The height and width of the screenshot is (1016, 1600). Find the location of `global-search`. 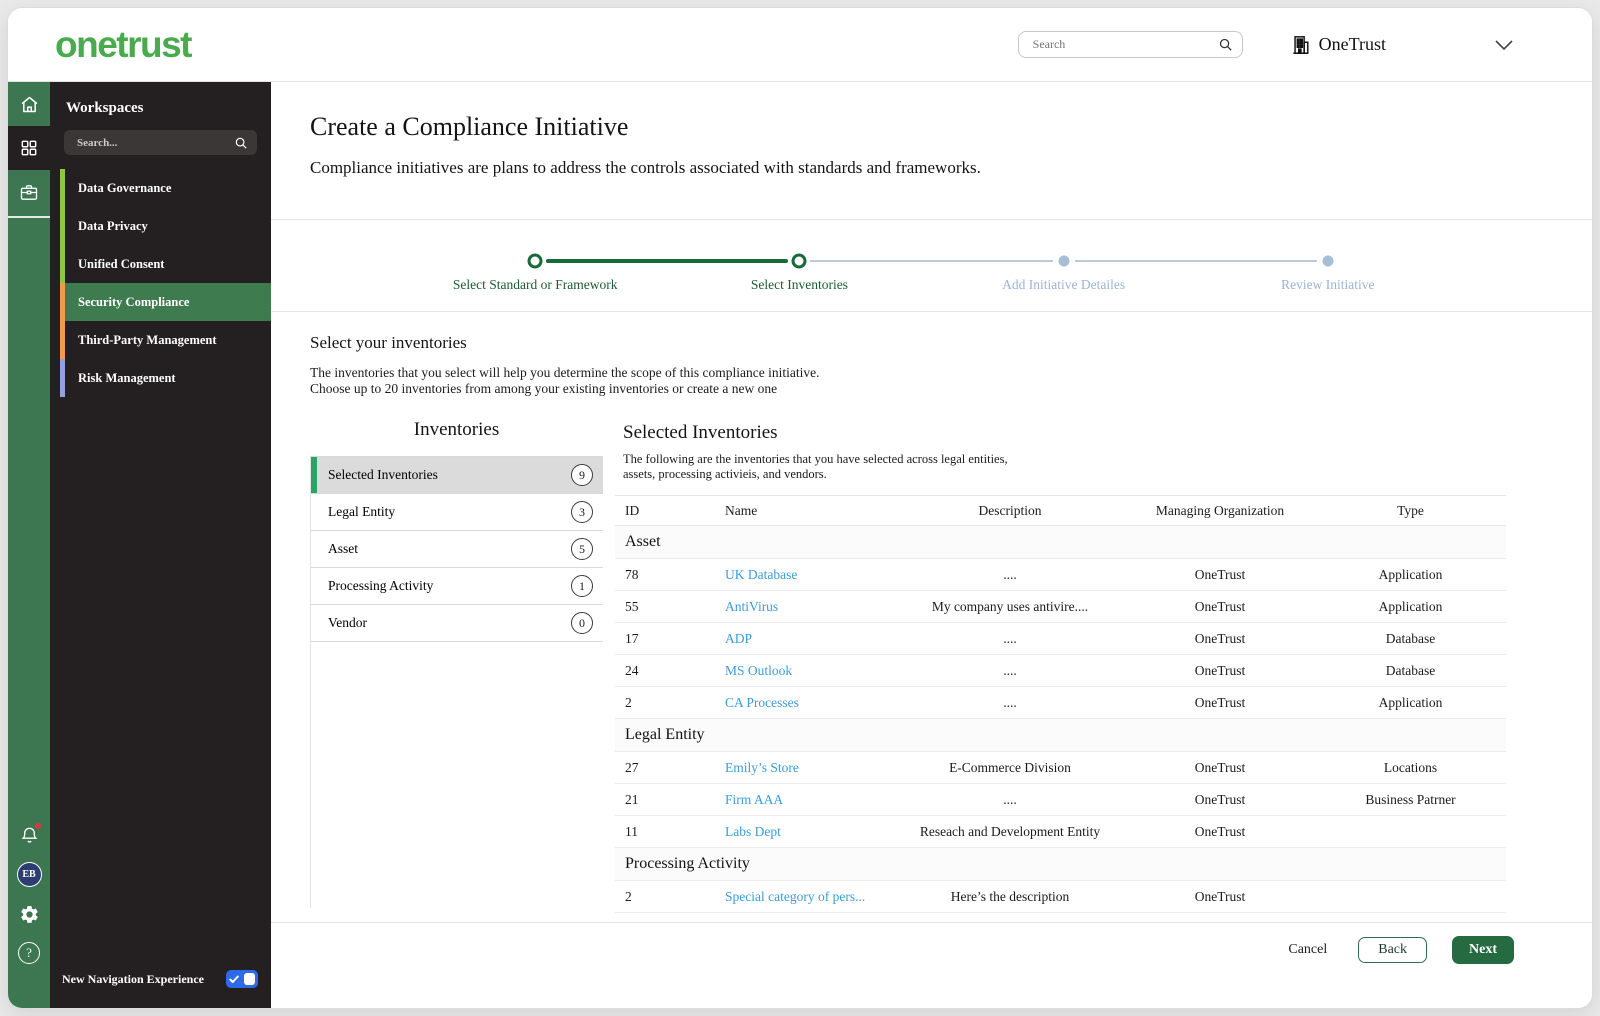

global-search is located at coordinates (1130, 44).